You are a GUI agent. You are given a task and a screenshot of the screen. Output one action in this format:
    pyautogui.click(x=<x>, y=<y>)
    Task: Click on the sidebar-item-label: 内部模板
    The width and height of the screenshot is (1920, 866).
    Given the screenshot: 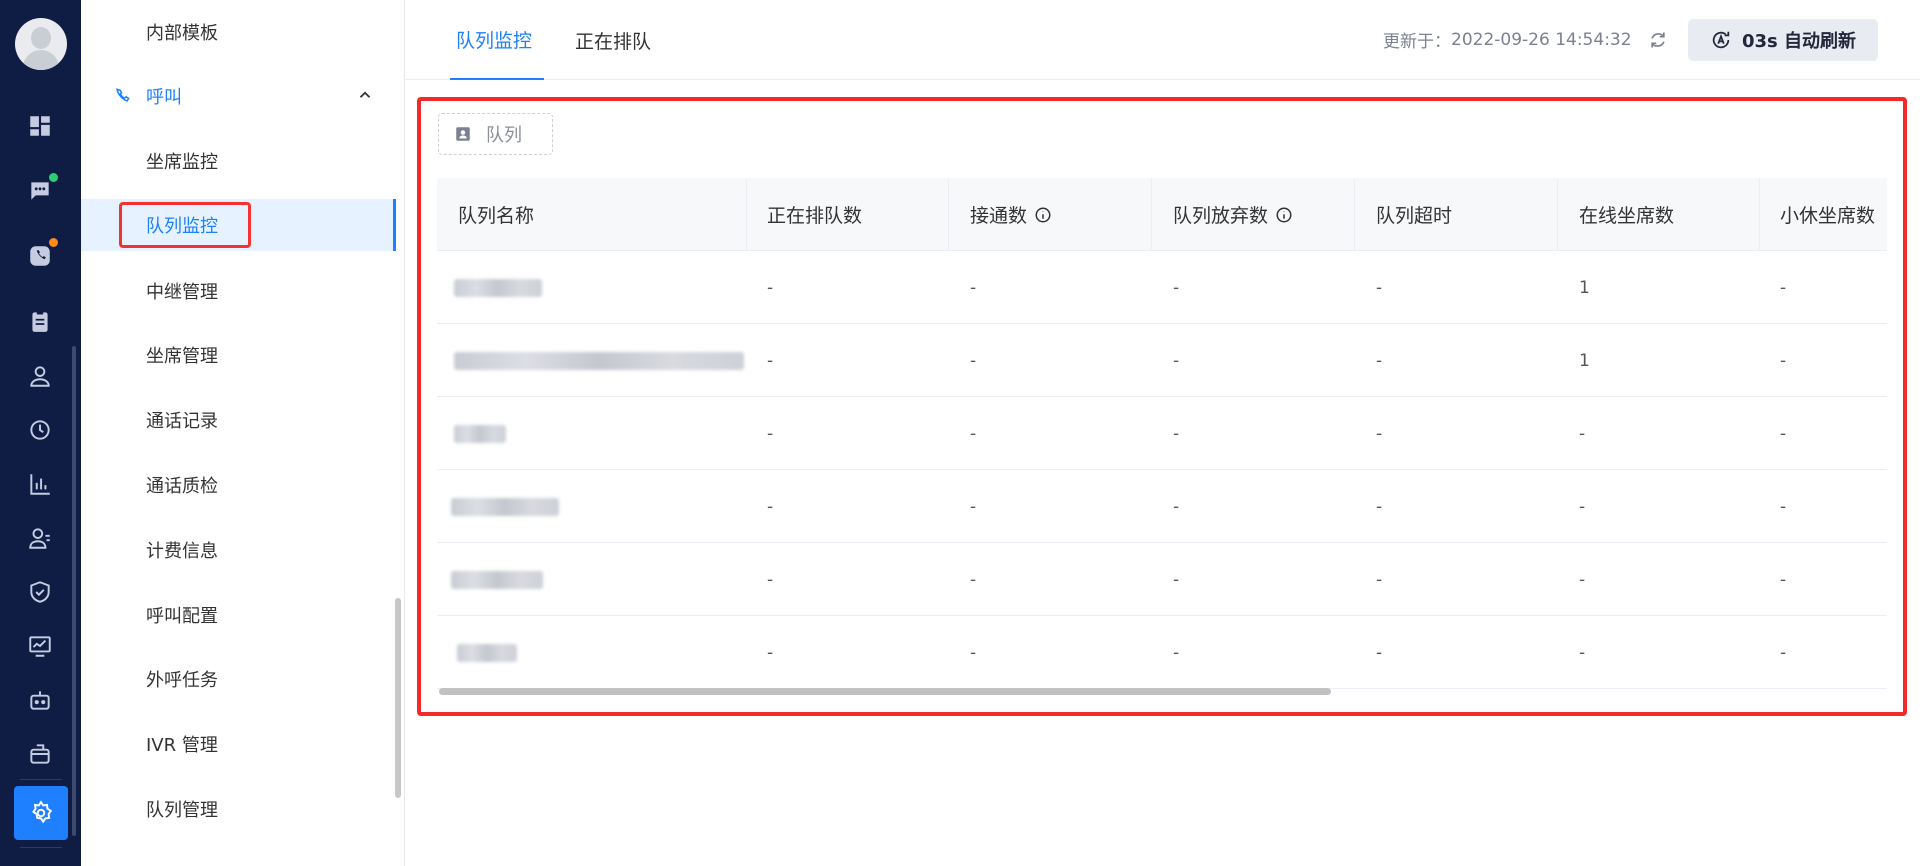 What is the action you would take?
    pyautogui.click(x=182, y=33)
    